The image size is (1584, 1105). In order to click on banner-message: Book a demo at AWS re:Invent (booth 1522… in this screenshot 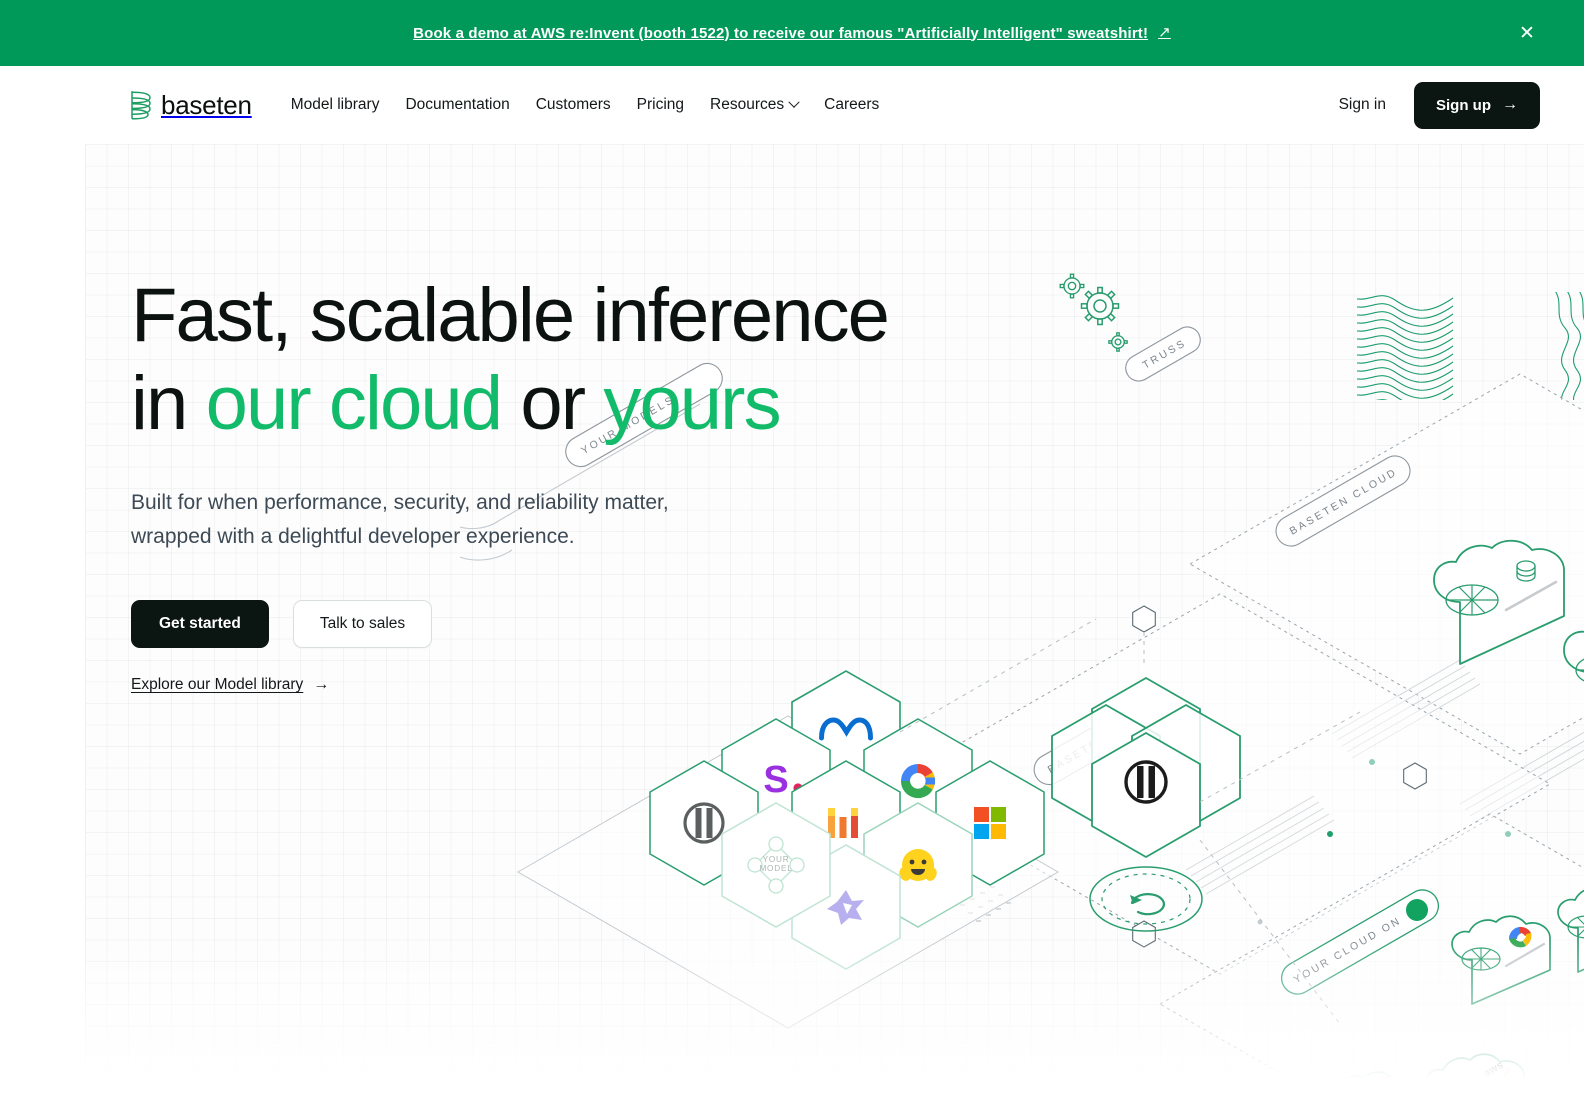, I will do `click(781, 33)`.